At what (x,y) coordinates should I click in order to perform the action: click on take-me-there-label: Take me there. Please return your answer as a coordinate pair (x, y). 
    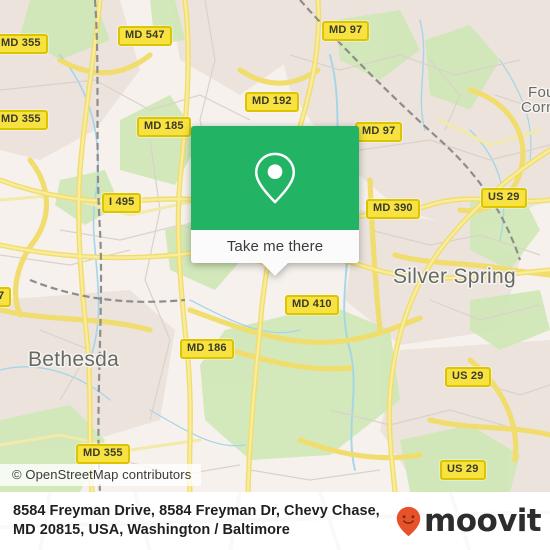
    Looking at the image, I should click on (275, 246).